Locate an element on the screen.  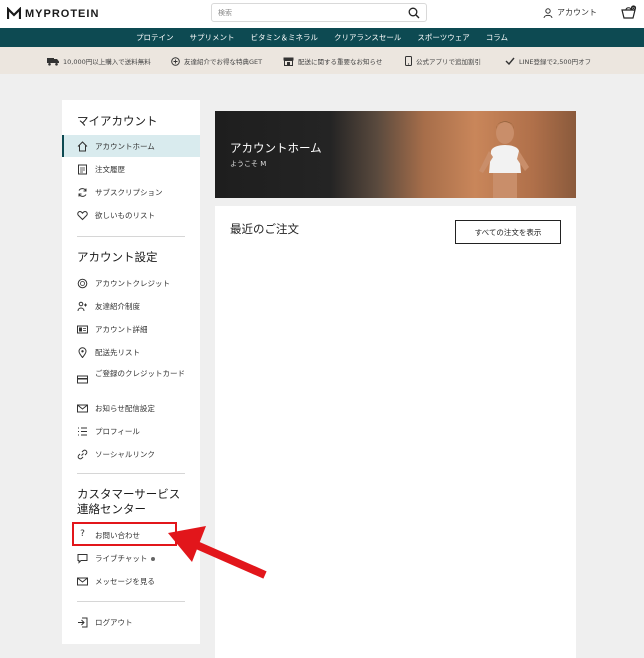
sidebar-item-addresses: 配送先リスト is located at coordinates (131, 352).